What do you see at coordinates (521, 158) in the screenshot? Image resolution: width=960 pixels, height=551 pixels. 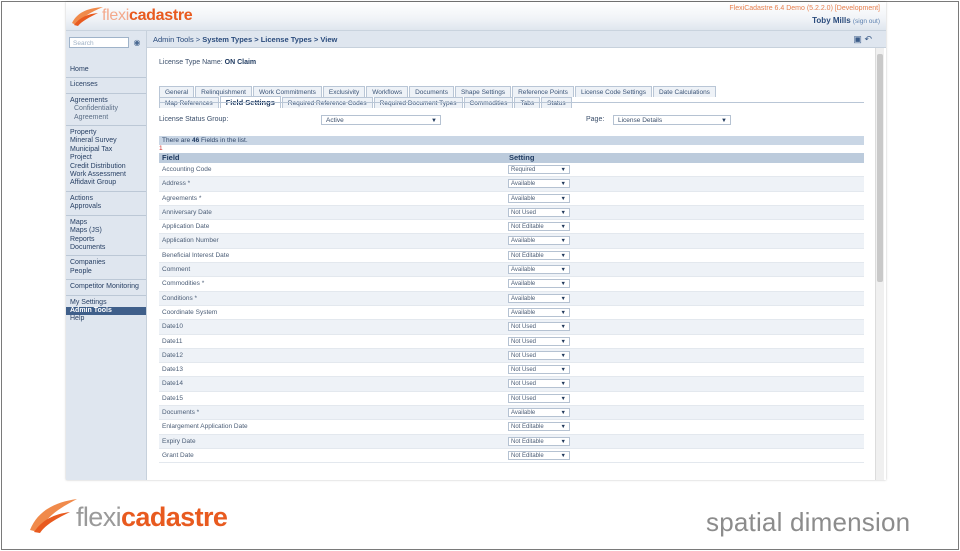 I see `column-header-setting: Setting` at bounding box center [521, 158].